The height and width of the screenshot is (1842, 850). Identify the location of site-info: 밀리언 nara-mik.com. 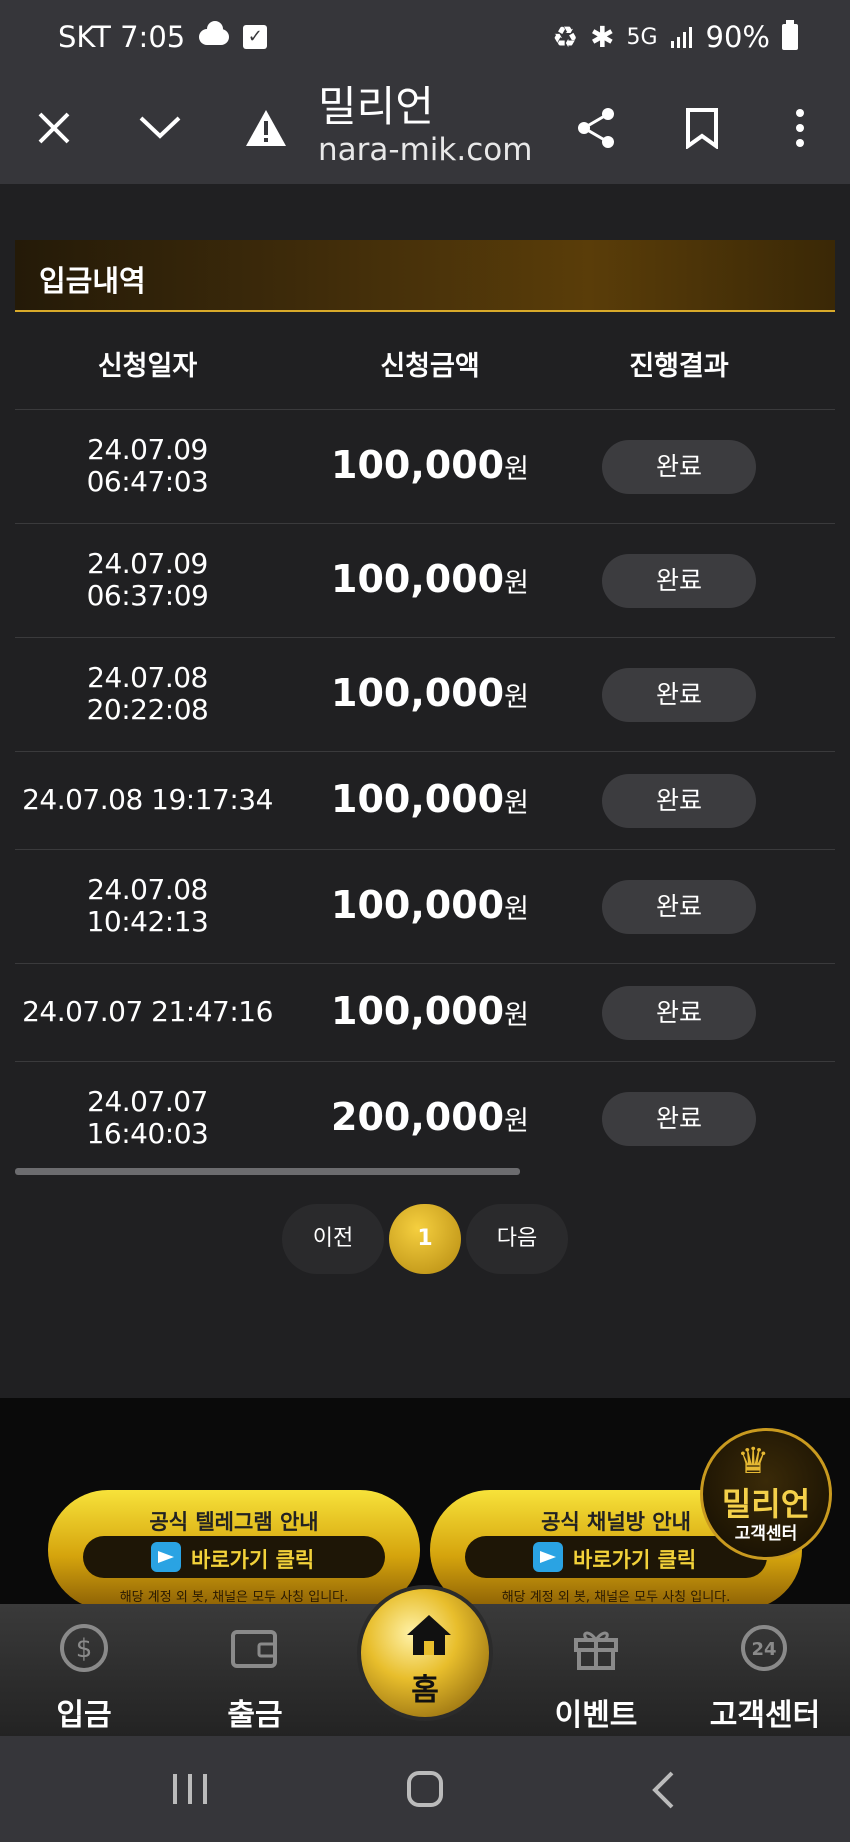
(425, 125).